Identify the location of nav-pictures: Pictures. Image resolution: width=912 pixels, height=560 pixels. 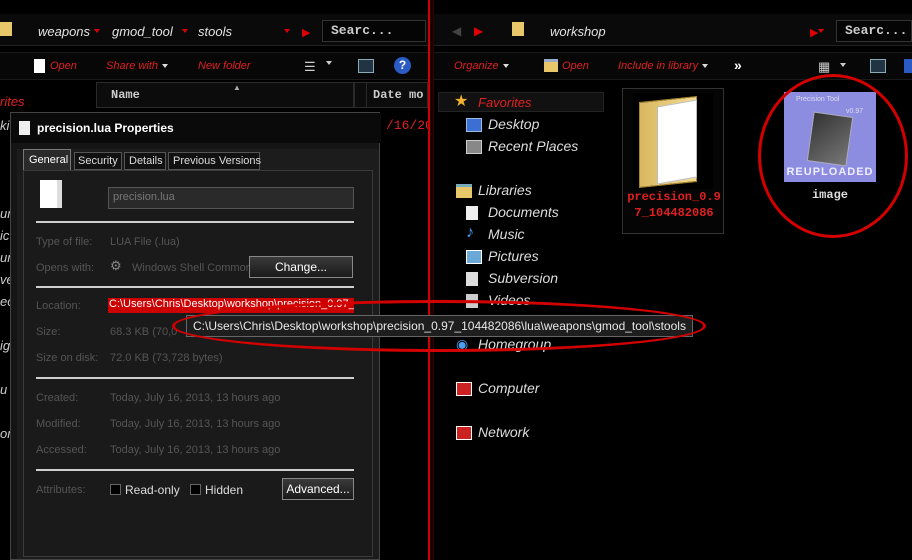
(513, 256).